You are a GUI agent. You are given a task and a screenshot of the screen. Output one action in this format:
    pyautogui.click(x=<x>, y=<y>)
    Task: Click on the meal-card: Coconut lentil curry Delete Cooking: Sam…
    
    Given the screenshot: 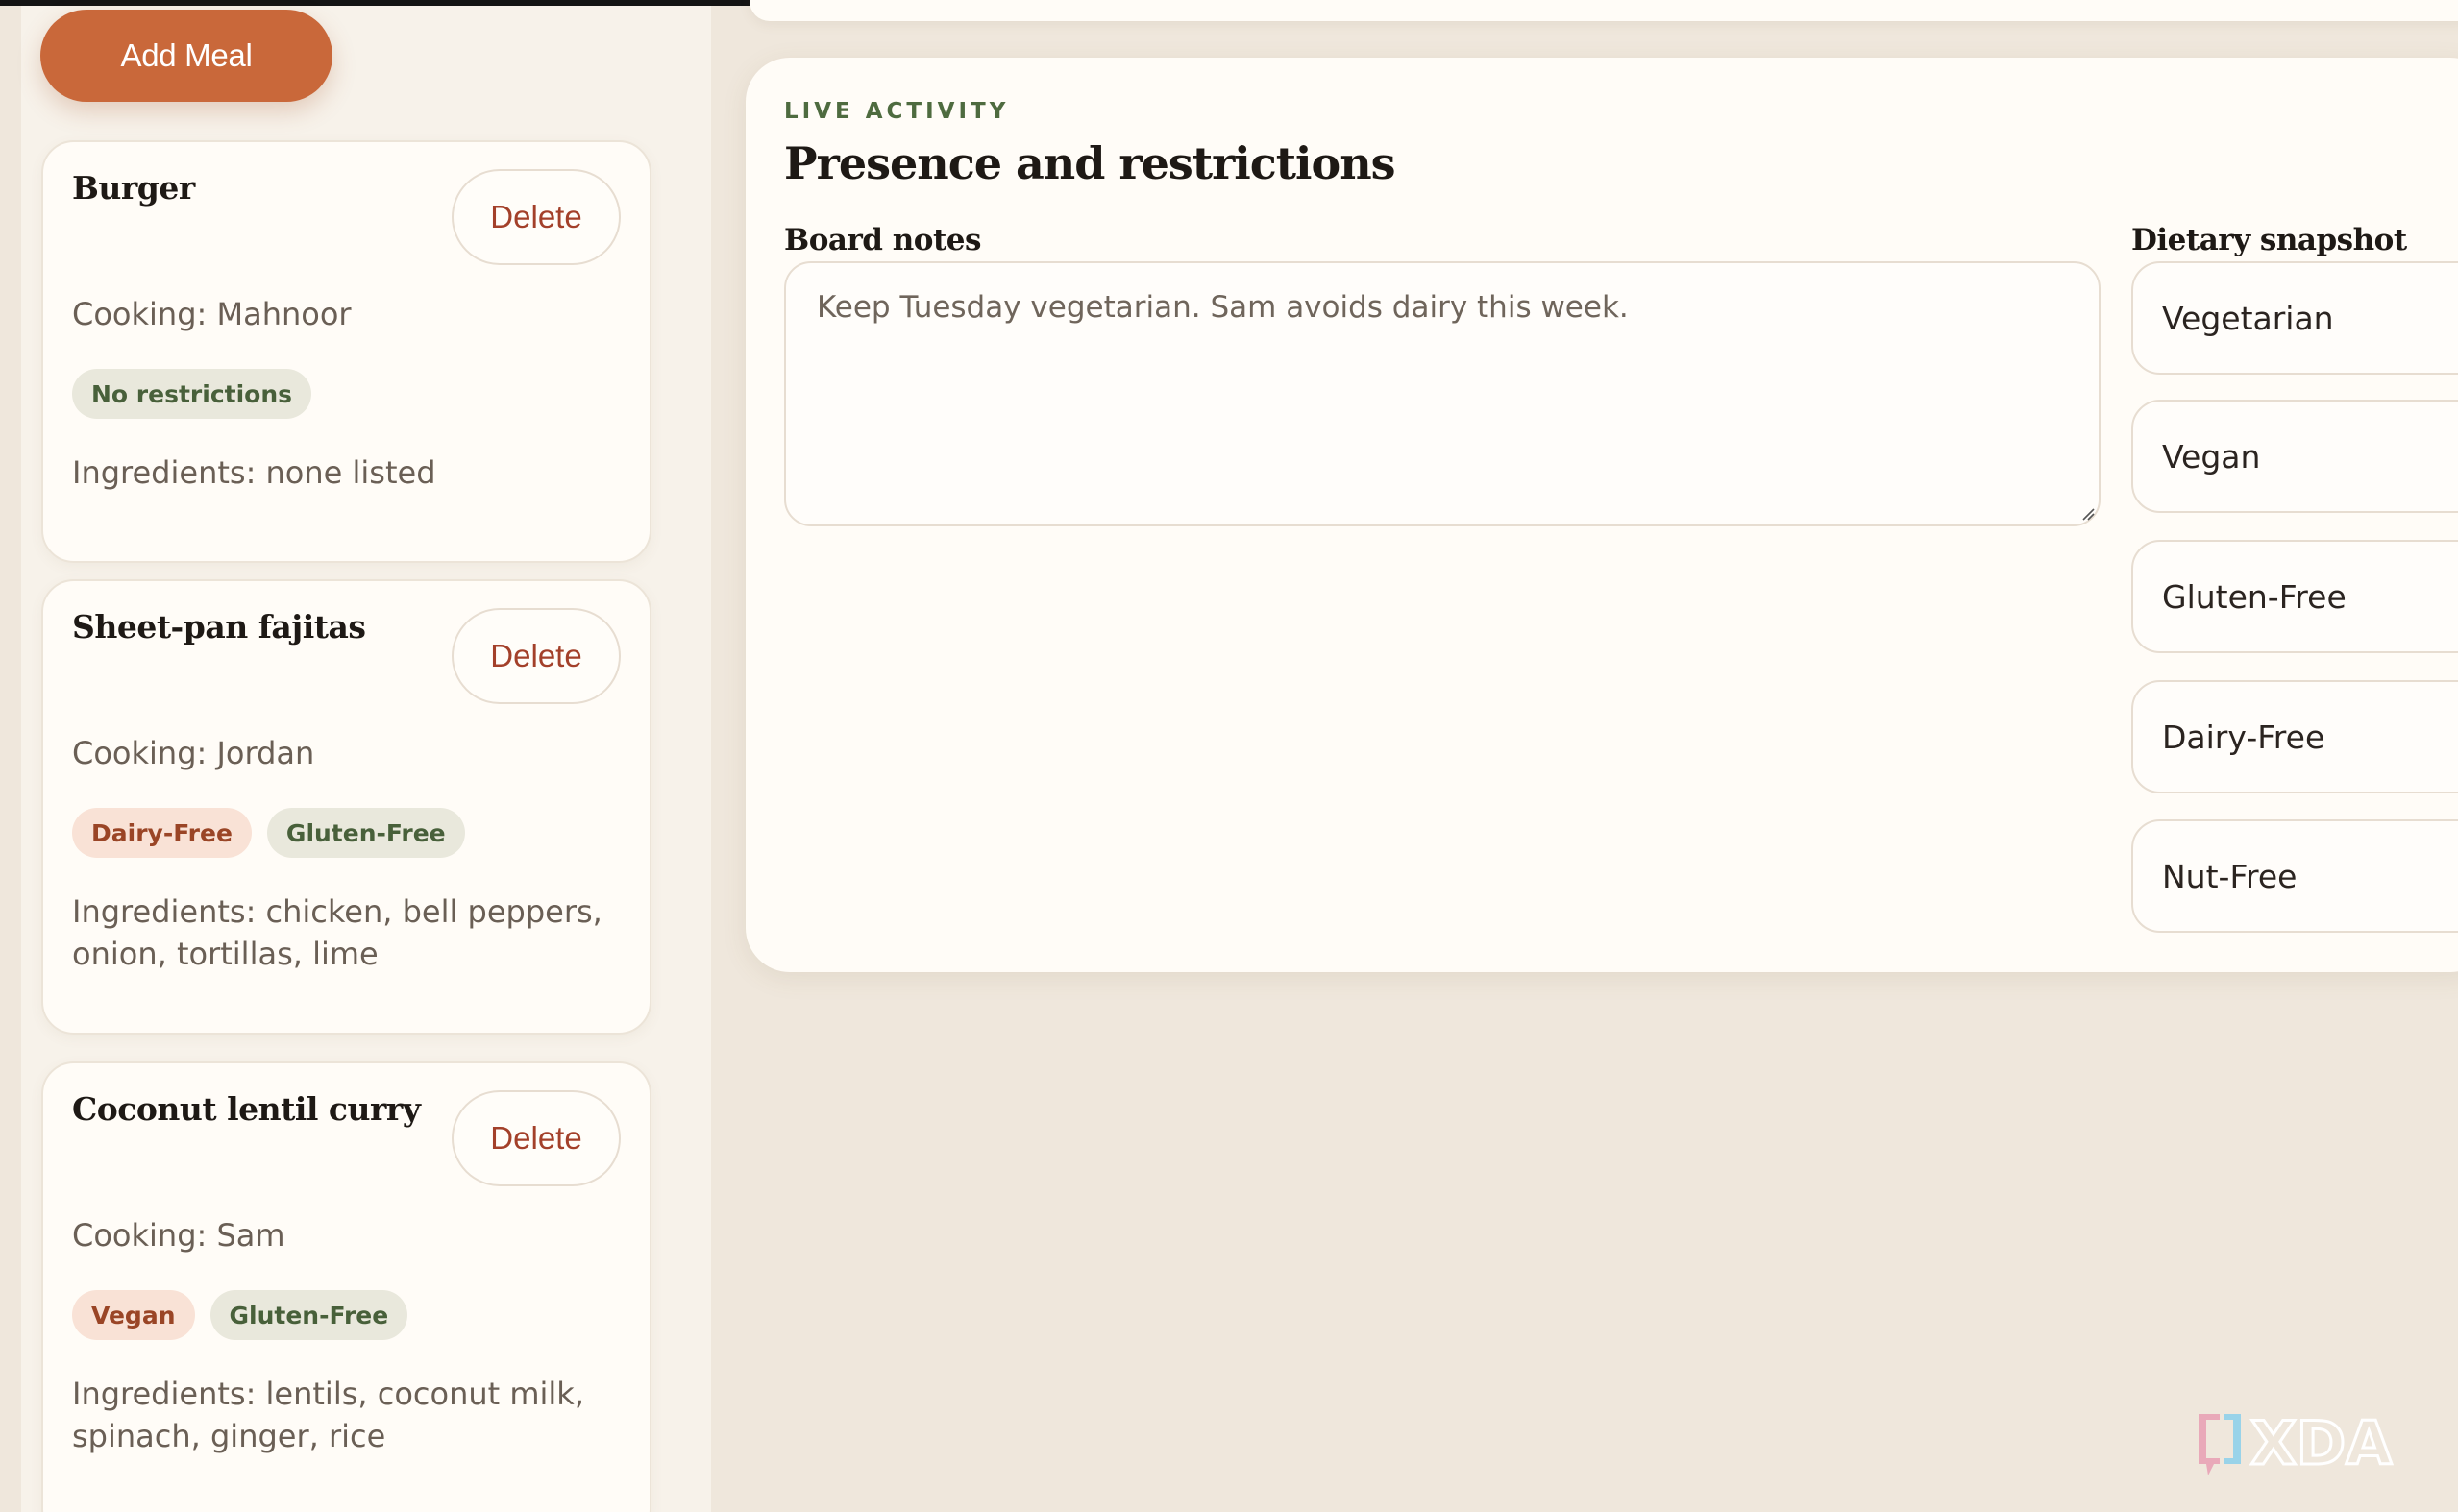 What is the action you would take?
    pyautogui.click(x=346, y=1286)
    